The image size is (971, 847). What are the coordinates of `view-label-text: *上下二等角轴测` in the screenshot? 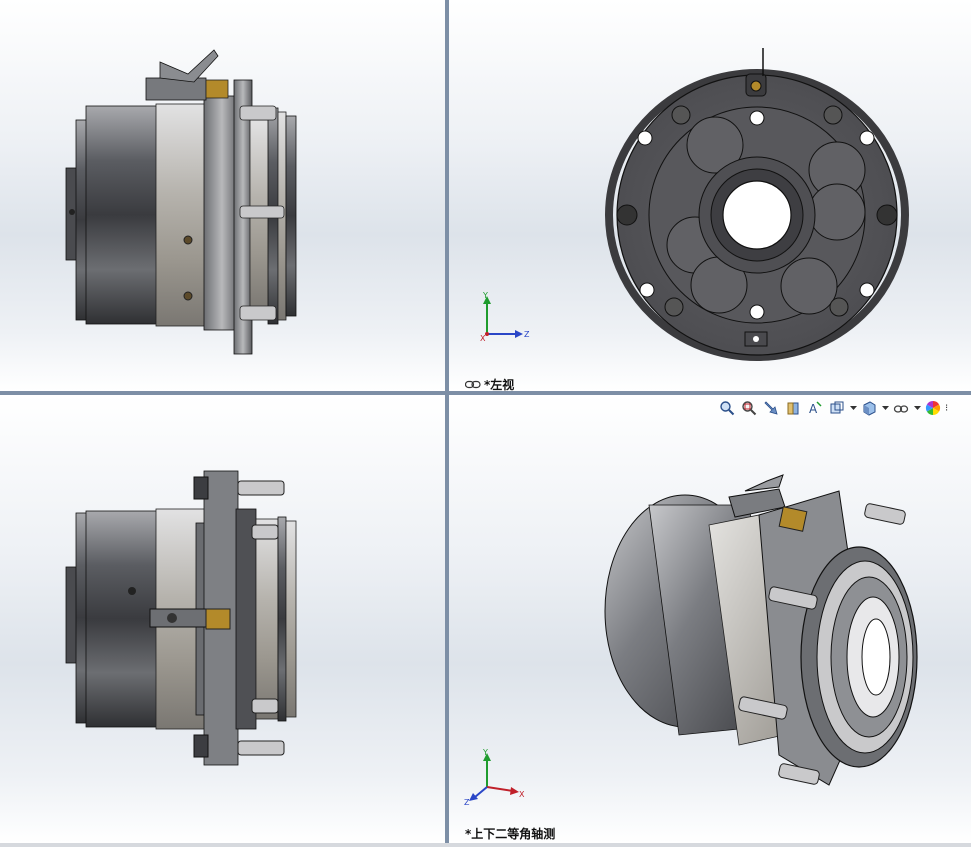 It's located at (510, 834).